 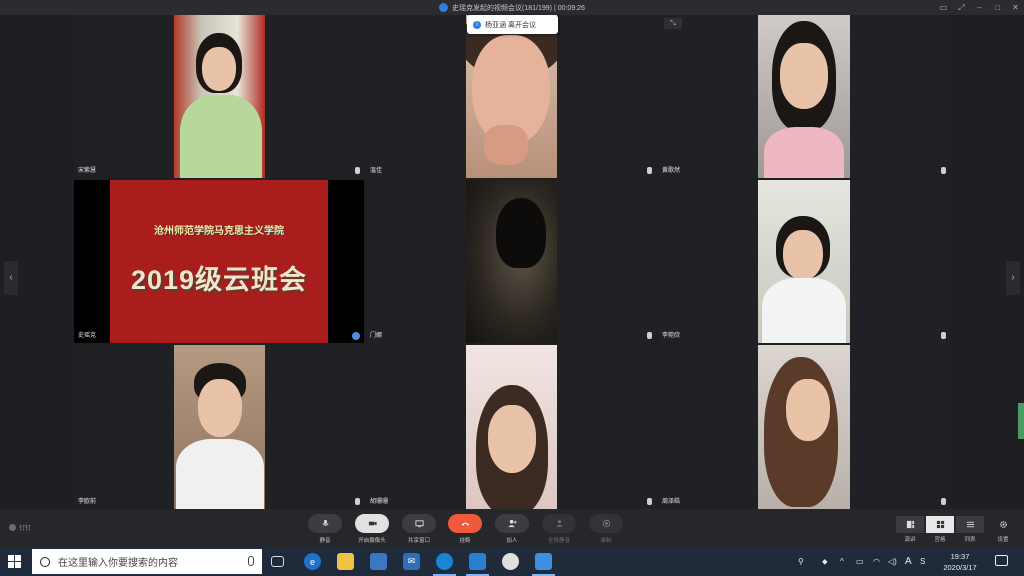 What do you see at coordinates (606, 541) in the screenshot?
I see `record-label: 录制` at bounding box center [606, 541].